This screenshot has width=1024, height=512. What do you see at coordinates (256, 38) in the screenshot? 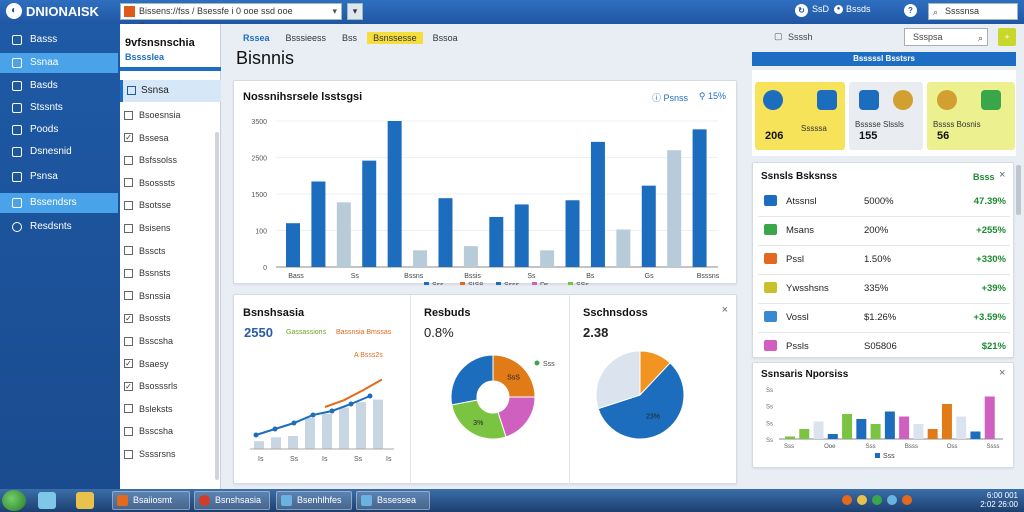
I see `tab-0: Rssea` at bounding box center [256, 38].